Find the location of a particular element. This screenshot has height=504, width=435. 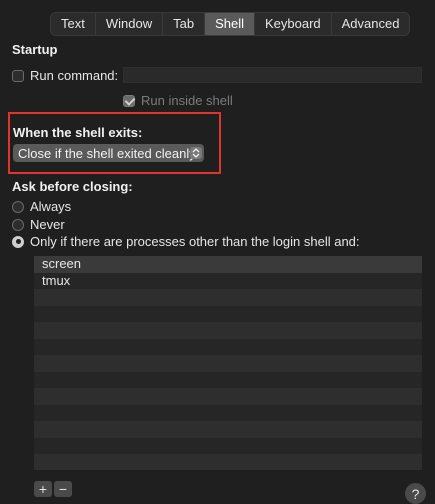

radio-only-if-processes is located at coordinates (18, 241).